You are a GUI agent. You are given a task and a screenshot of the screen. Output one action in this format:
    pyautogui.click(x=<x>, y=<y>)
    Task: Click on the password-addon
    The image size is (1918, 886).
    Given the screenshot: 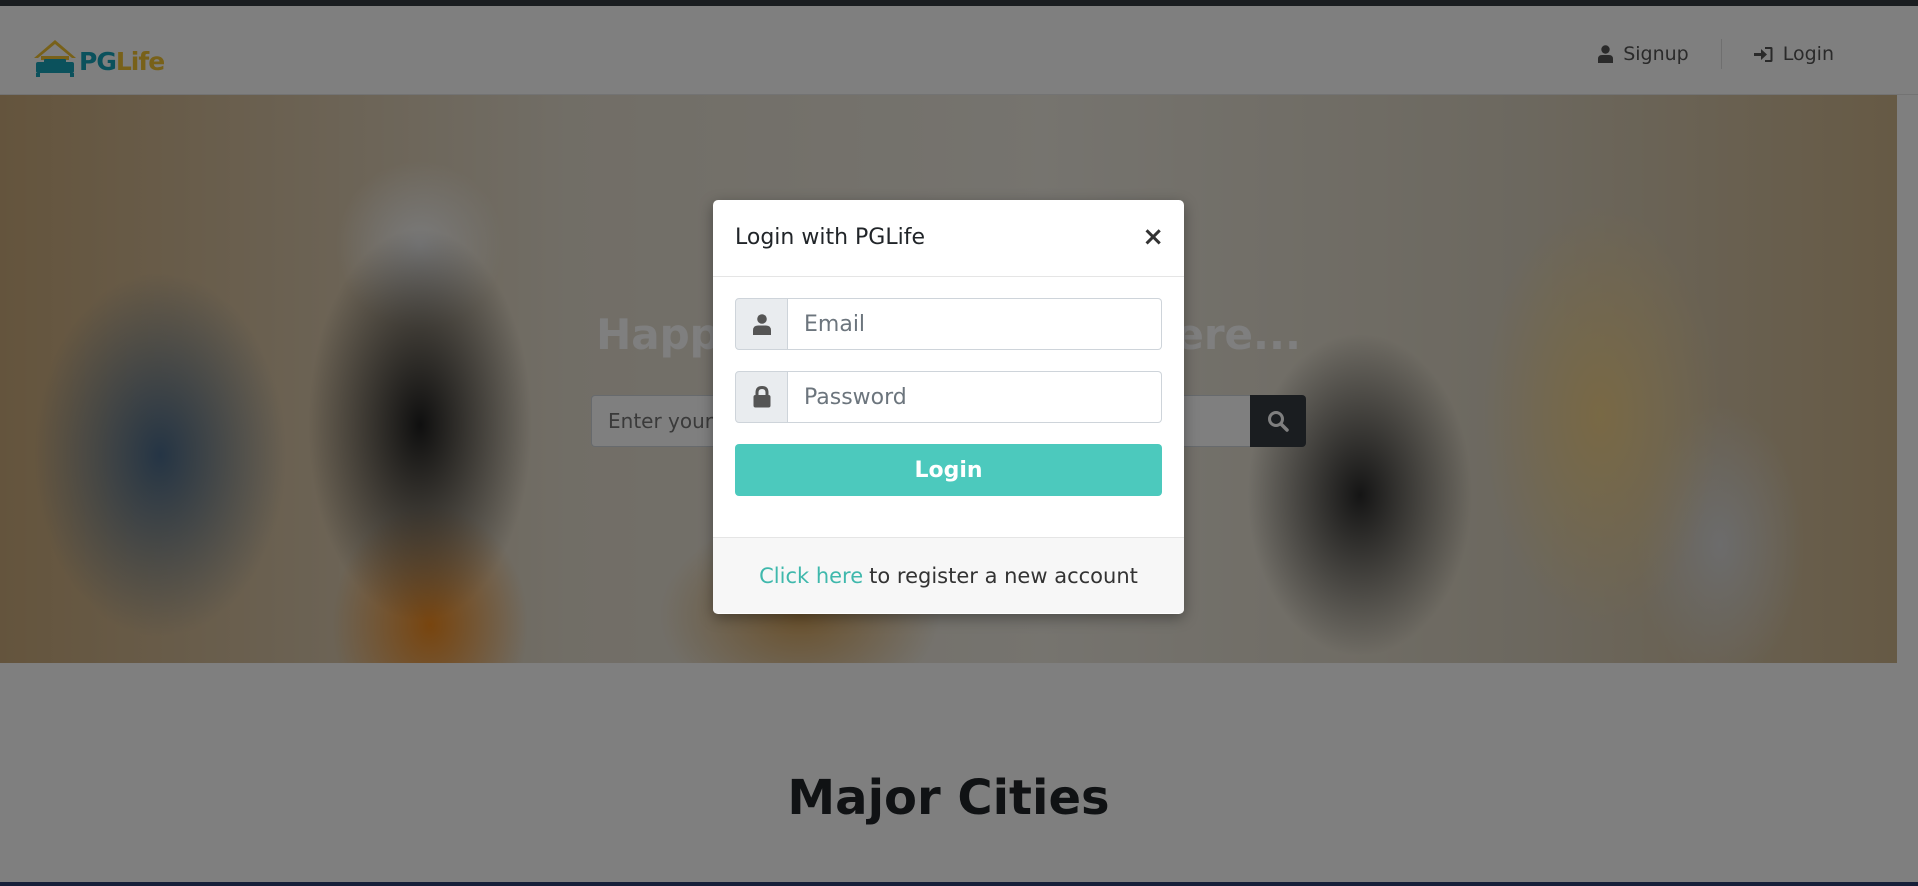 What is the action you would take?
    pyautogui.click(x=761, y=397)
    